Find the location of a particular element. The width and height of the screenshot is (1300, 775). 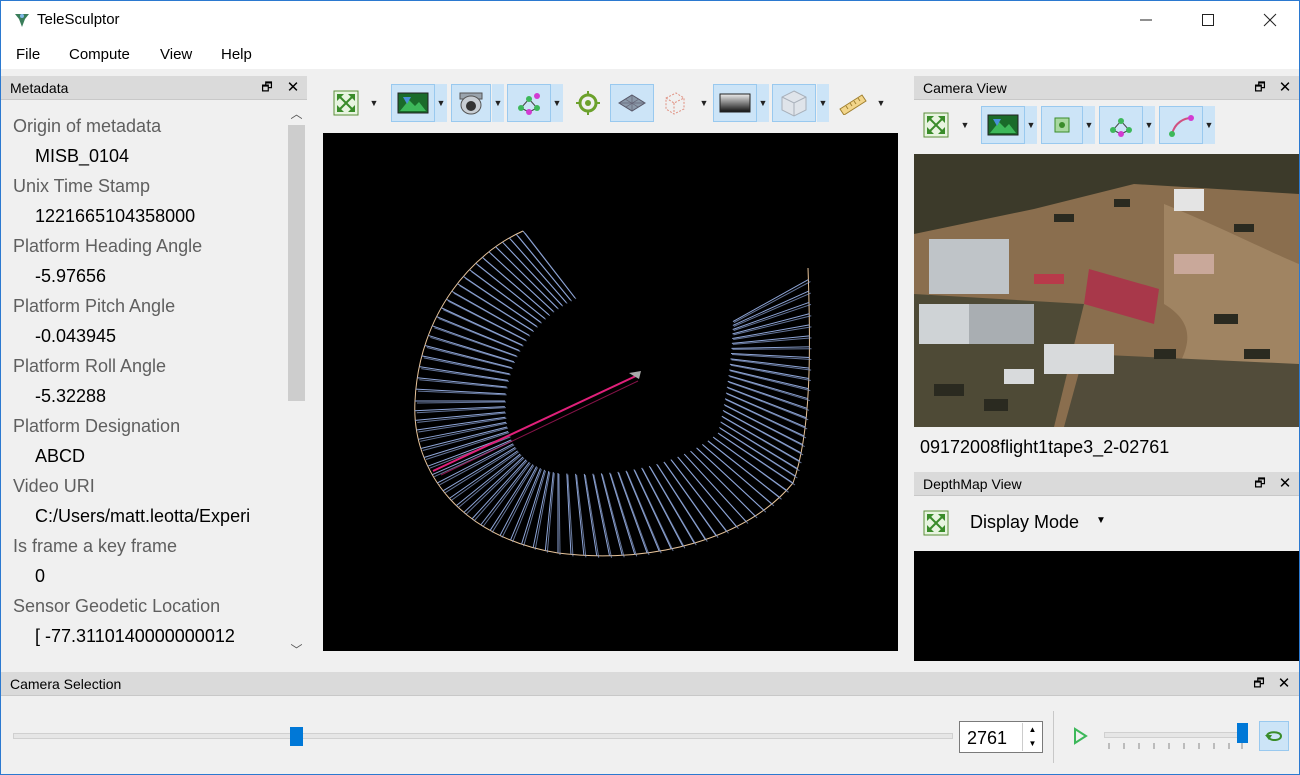

metadata-value: [ -77.3110140000000012 is located at coordinates (135, 636).